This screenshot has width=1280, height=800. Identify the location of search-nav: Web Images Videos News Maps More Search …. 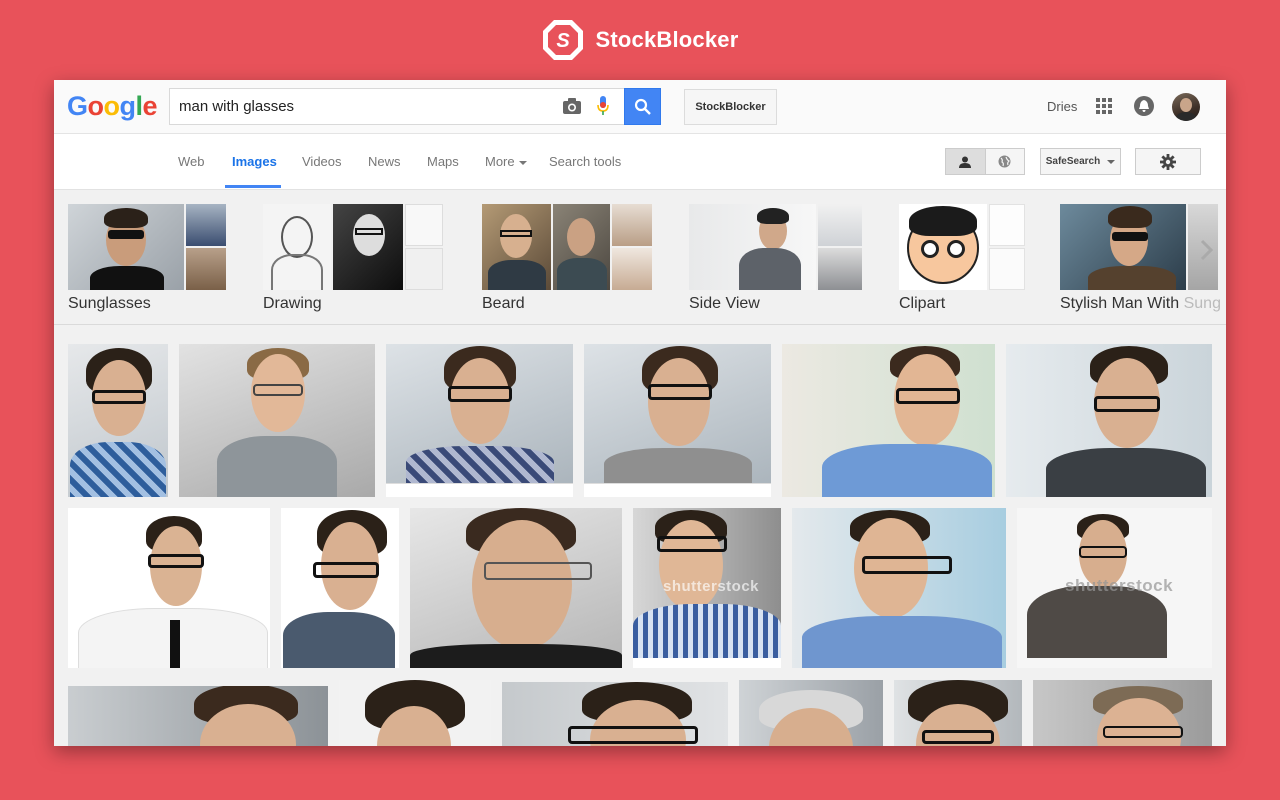
(640, 162).